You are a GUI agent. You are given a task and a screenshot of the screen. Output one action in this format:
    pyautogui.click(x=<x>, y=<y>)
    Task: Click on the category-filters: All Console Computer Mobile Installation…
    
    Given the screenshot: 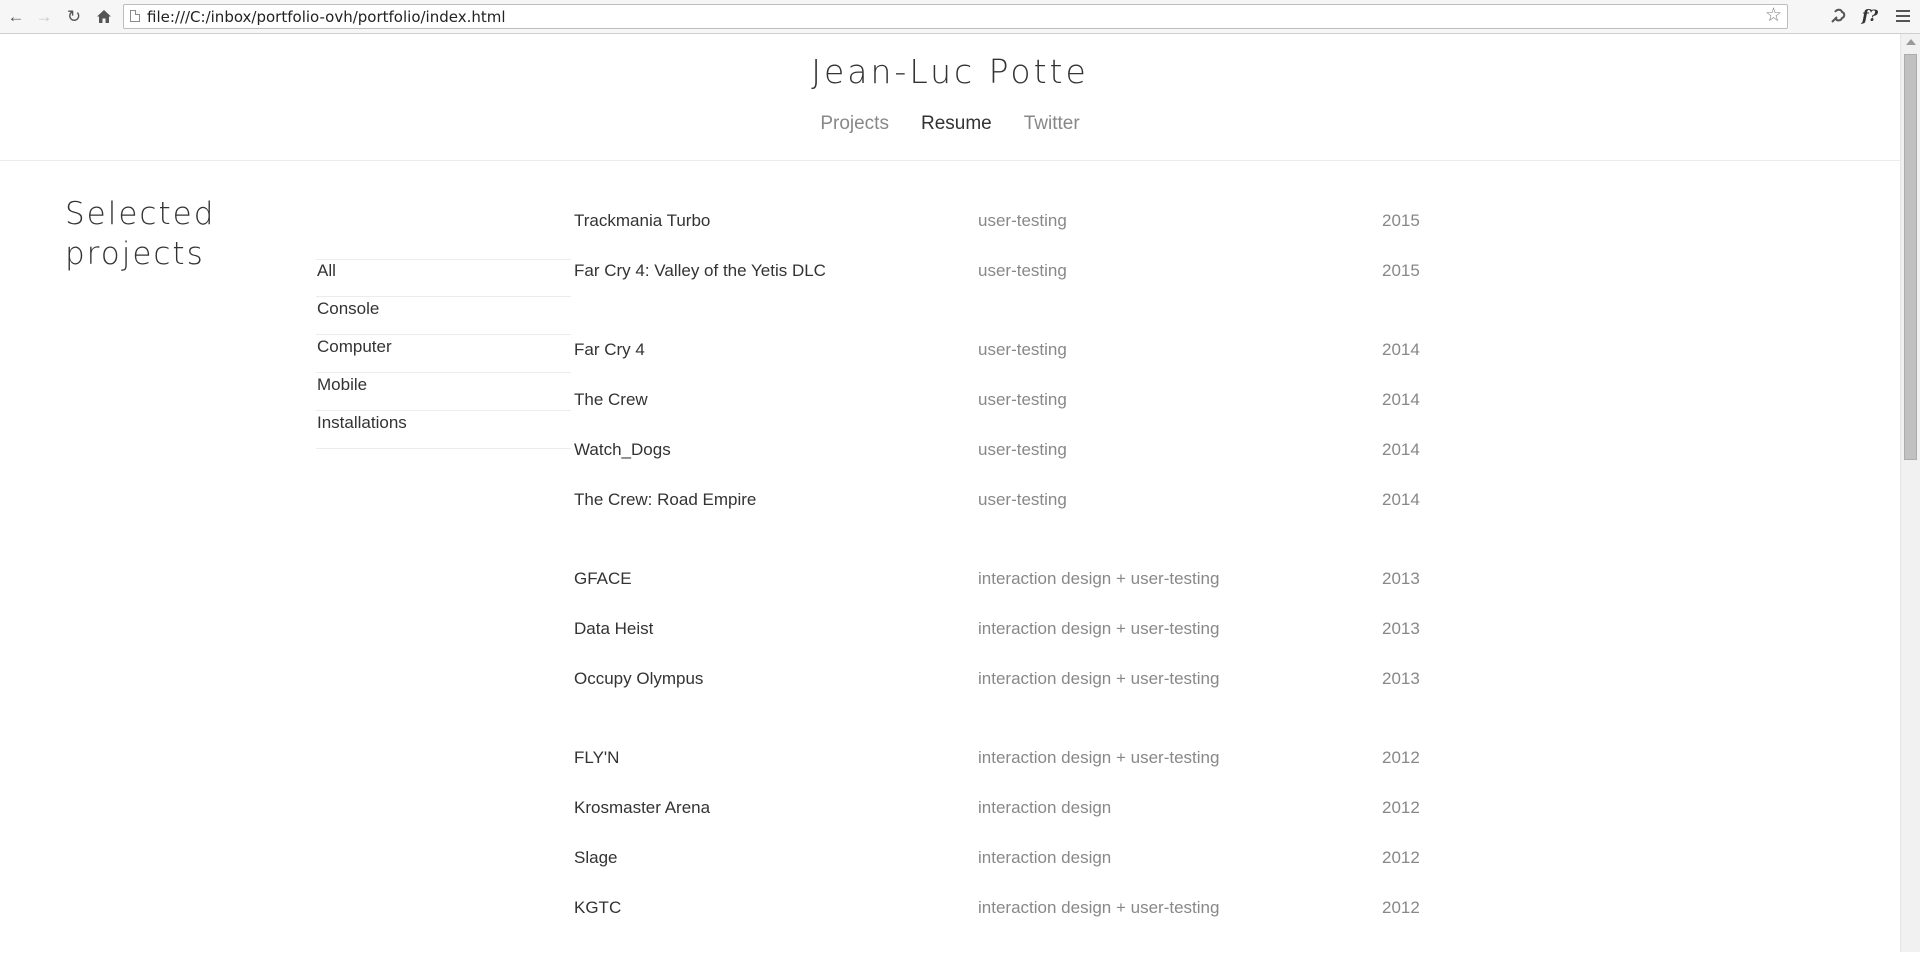 What is the action you would take?
    pyautogui.click(x=443, y=354)
    